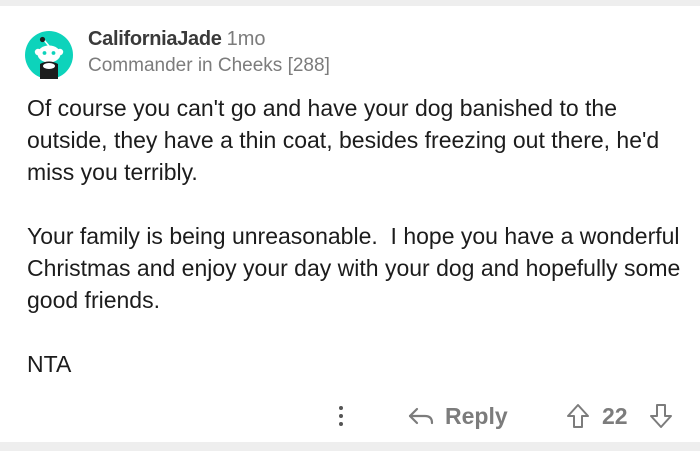 The image size is (700, 451). Describe the element at coordinates (209, 65) in the screenshot. I see `user-flair: Commander in Cheeks [288]` at that location.